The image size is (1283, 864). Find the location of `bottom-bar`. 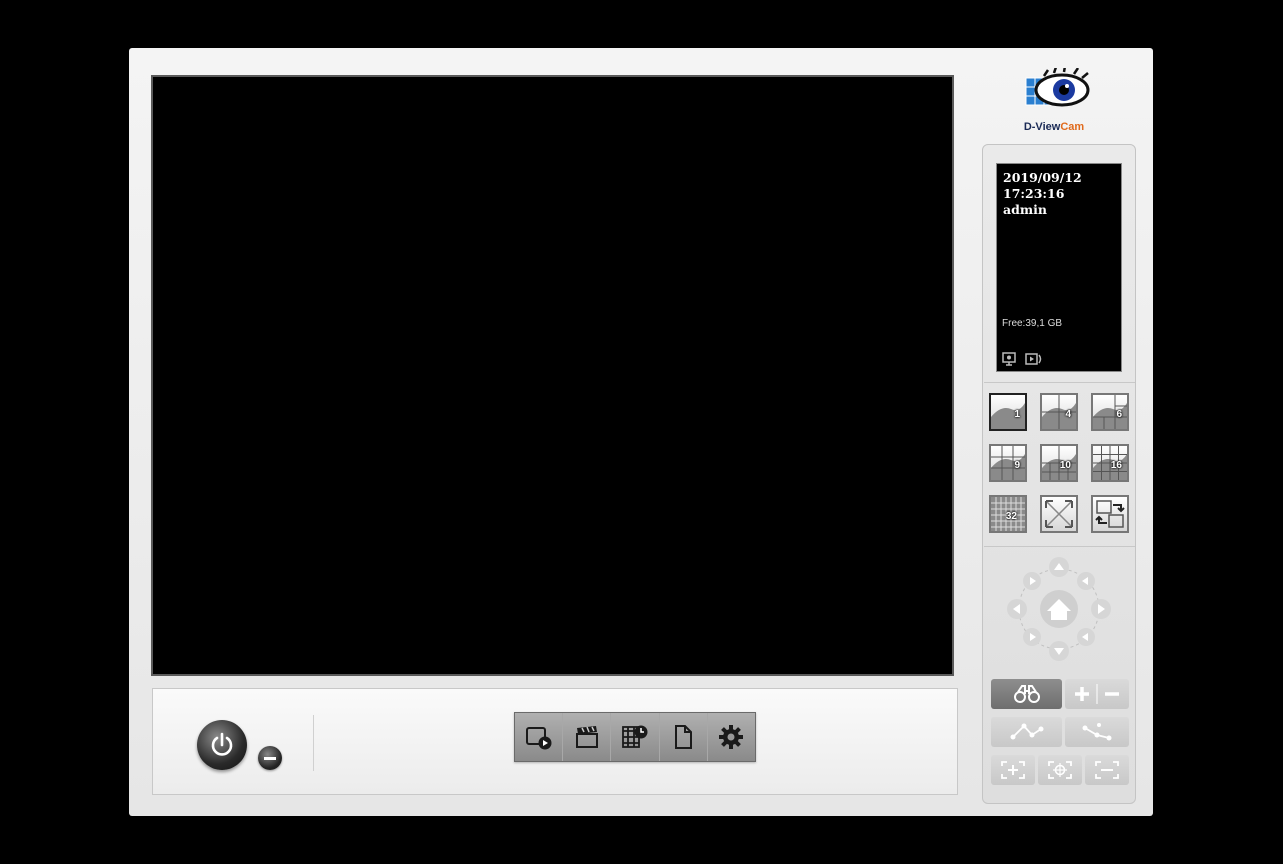

bottom-bar is located at coordinates (555, 741).